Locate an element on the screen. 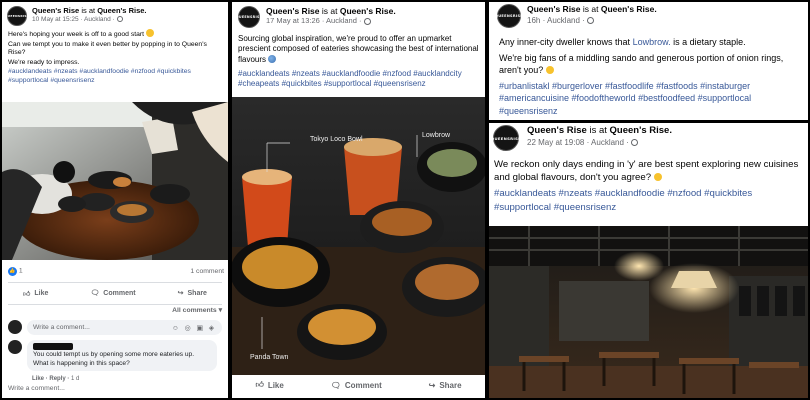  comment-count: 1 comment is located at coordinates (207, 271).